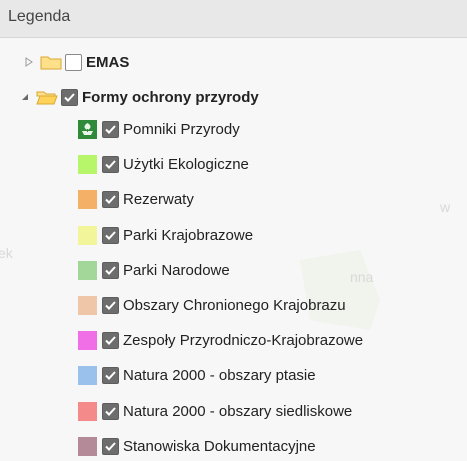 This screenshot has height=461, width=467. I want to click on legend-header: Legenda, so click(233, 19).